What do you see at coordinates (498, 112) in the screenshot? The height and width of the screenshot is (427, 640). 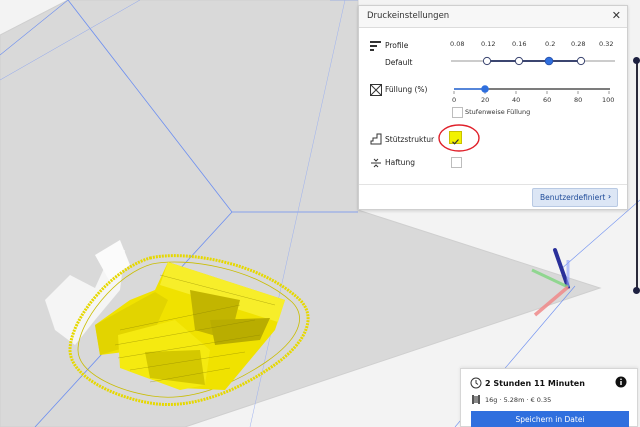 I see `gradual-infill-label: Stufenweise Füllung` at bounding box center [498, 112].